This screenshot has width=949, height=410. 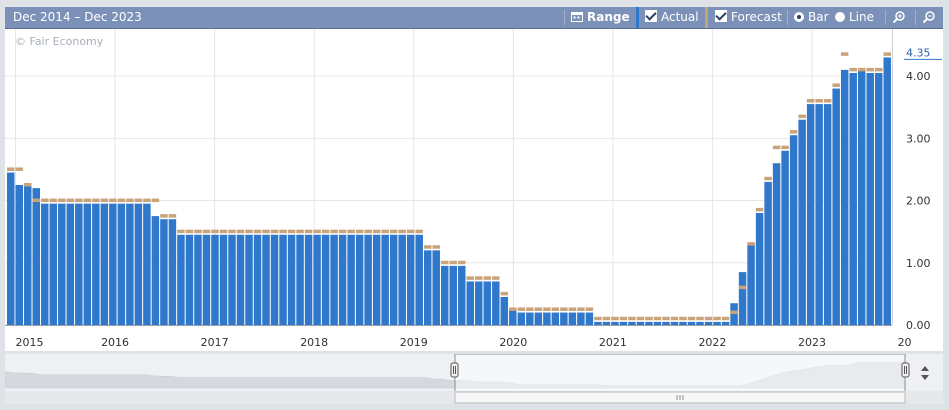 What do you see at coordinates (748, 17) in the screenshot?
I see `forecast-toggle: Forecast` at bounding box center [748, 17].